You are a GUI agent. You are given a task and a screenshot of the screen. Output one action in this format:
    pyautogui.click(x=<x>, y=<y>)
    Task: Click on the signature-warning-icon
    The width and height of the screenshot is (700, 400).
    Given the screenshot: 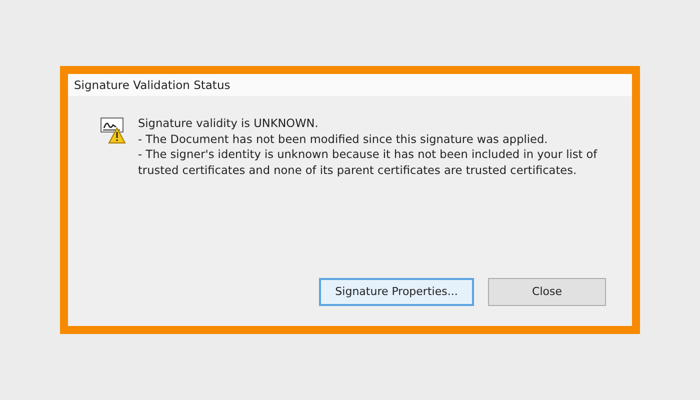 What is the action you would take?
    pyautogui.click(x=113, y=130)
    